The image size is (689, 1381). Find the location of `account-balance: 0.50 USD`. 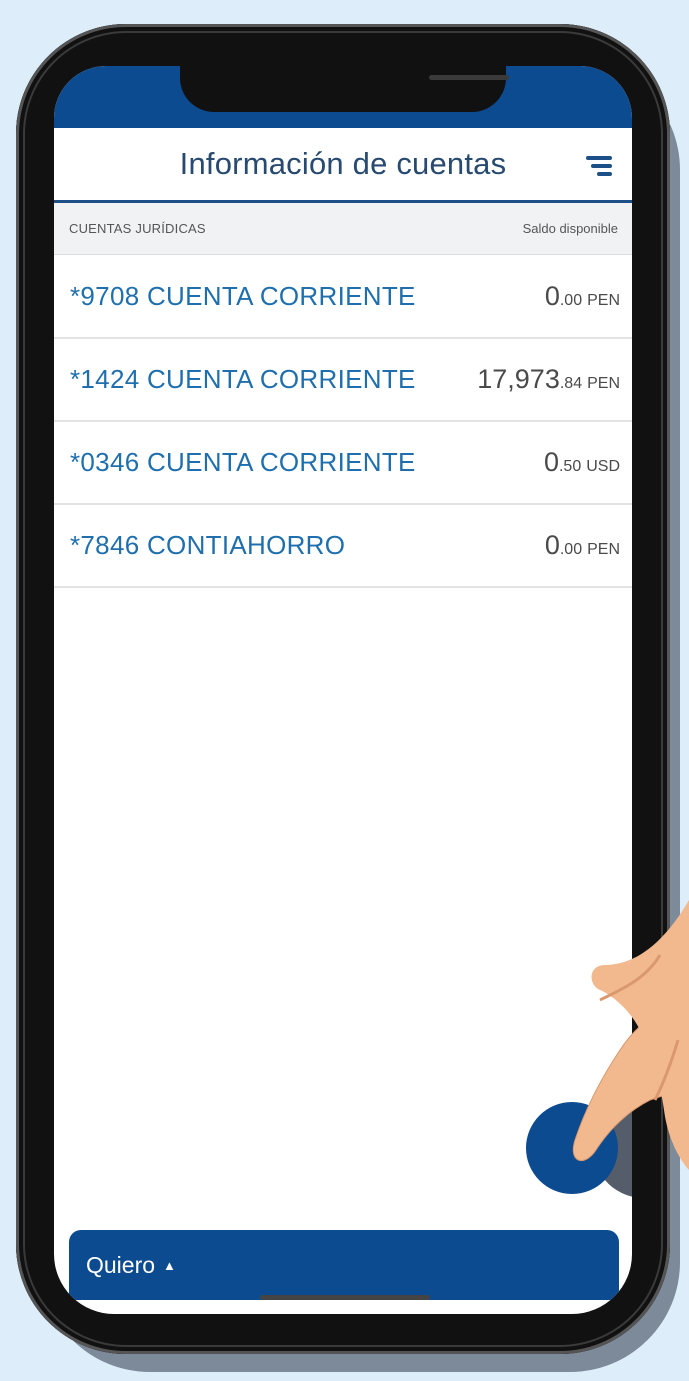

account-balance: 0.50 USD is located at coordinates (578, 462).